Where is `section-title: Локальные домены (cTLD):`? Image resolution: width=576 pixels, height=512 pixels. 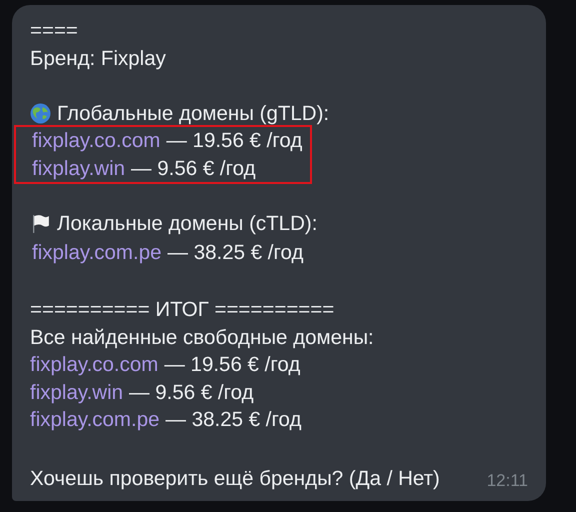 section-title: Локальные домены (cTLD): is located at coordinates (187, 223).